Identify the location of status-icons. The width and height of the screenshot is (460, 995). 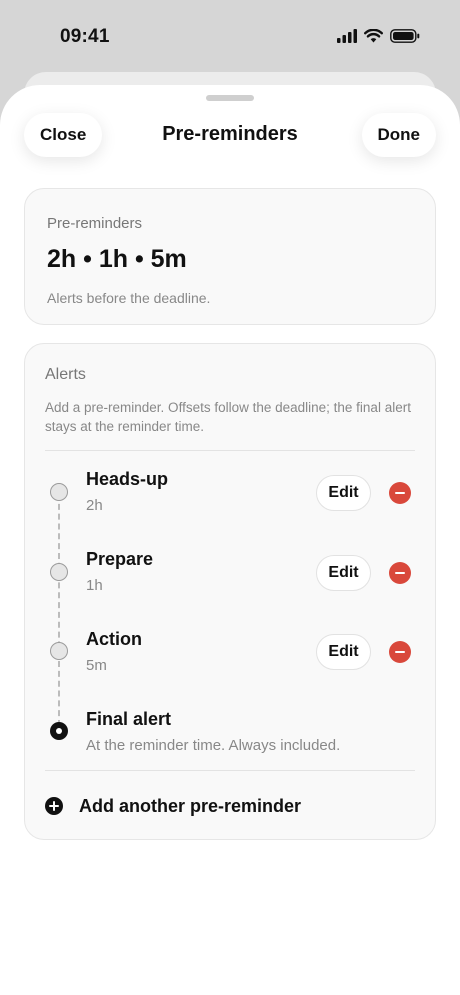
(378, 36).